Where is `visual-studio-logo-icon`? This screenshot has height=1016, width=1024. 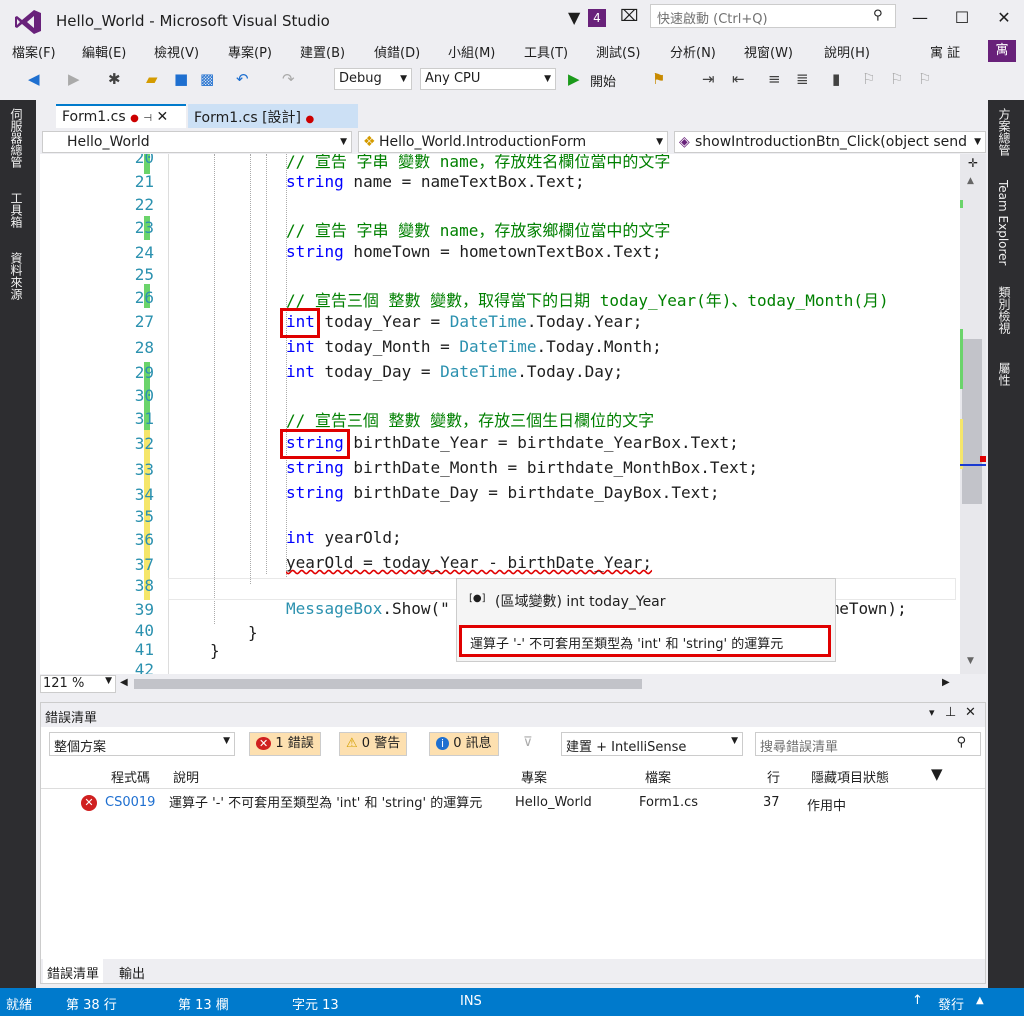 visual-studio-logo-icon is located at coordinates (28, 22).